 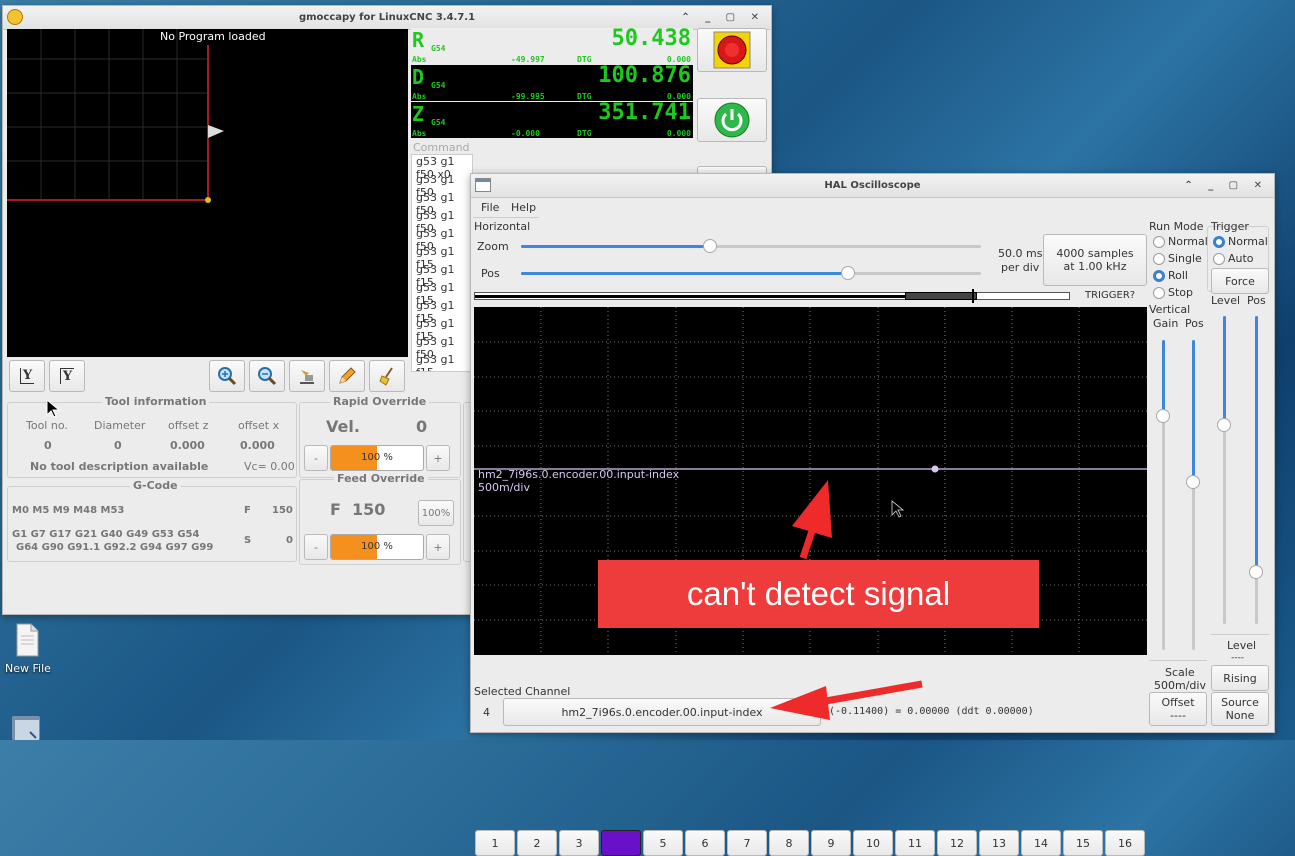 I want to click on channel-label: 12, so click(x=957, y=843).